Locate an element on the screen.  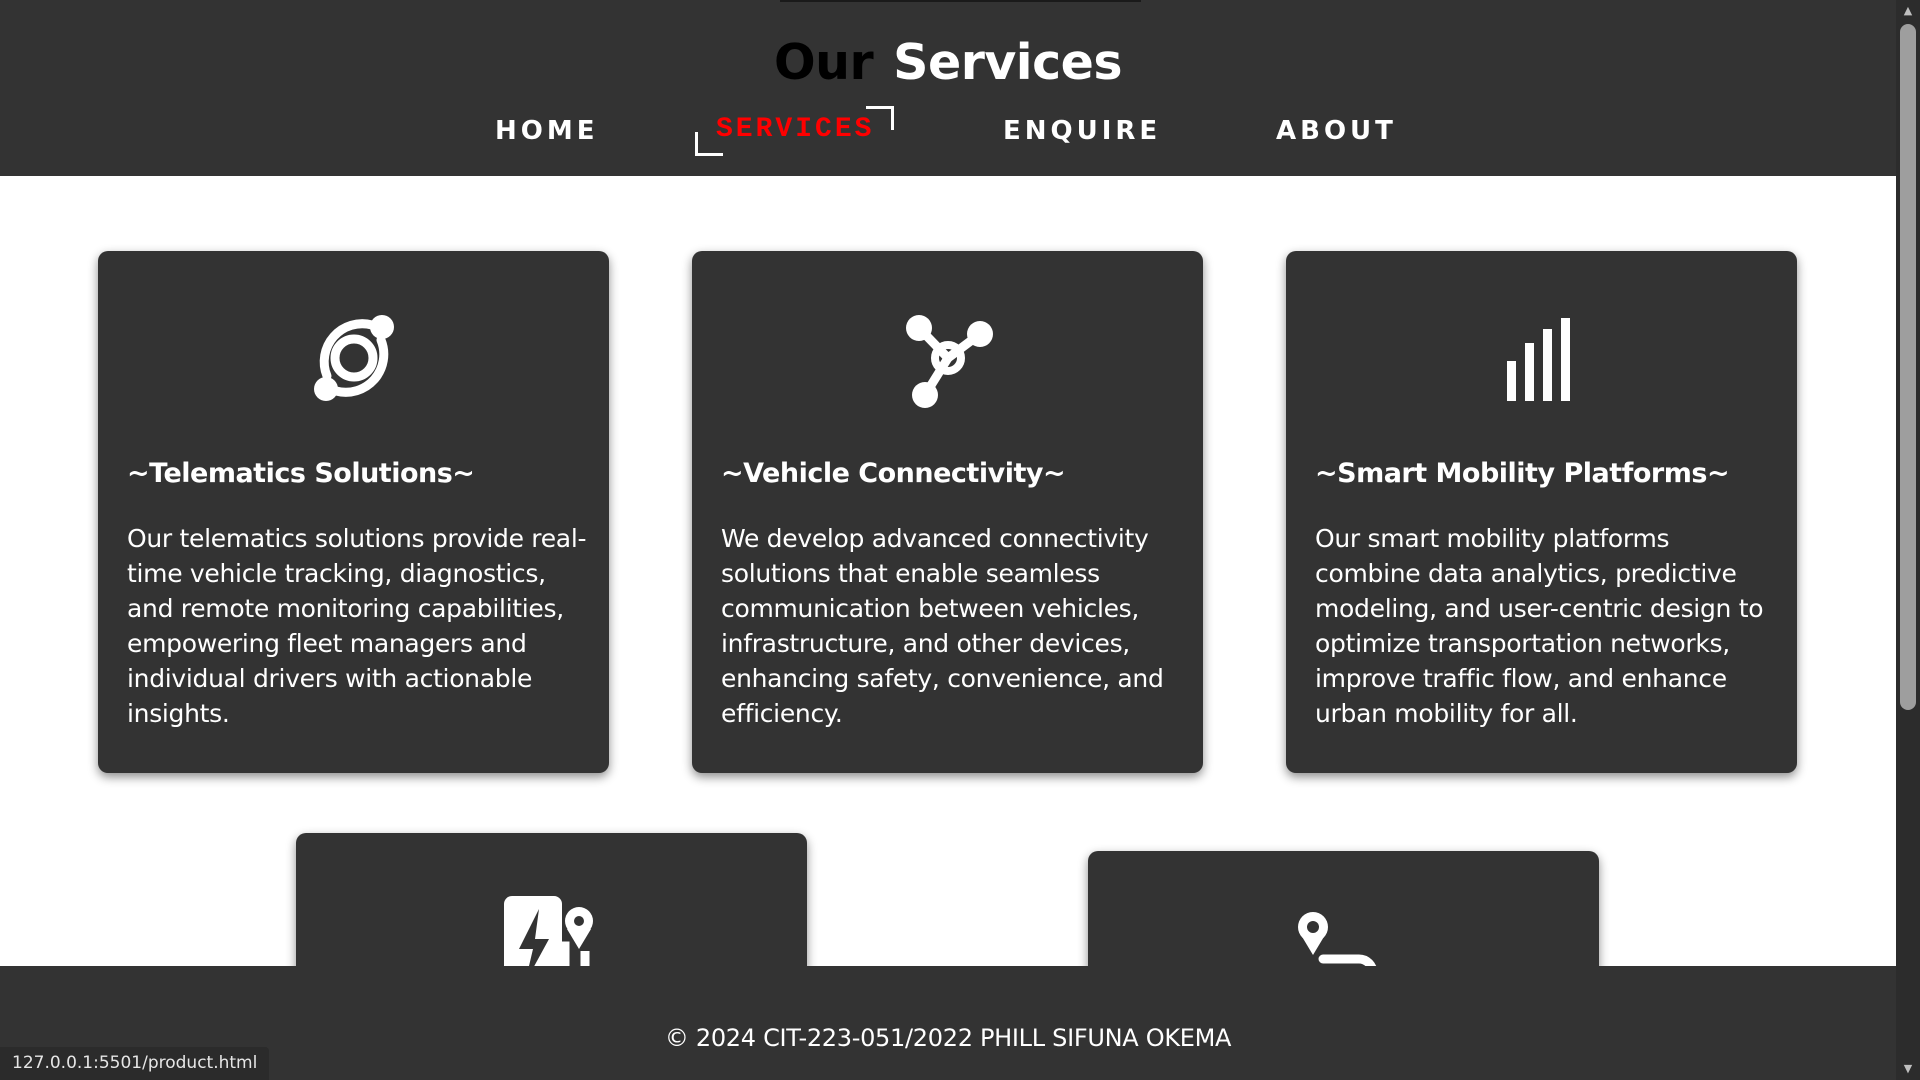
nav-home: HOME is located at coordinates (547, 131).